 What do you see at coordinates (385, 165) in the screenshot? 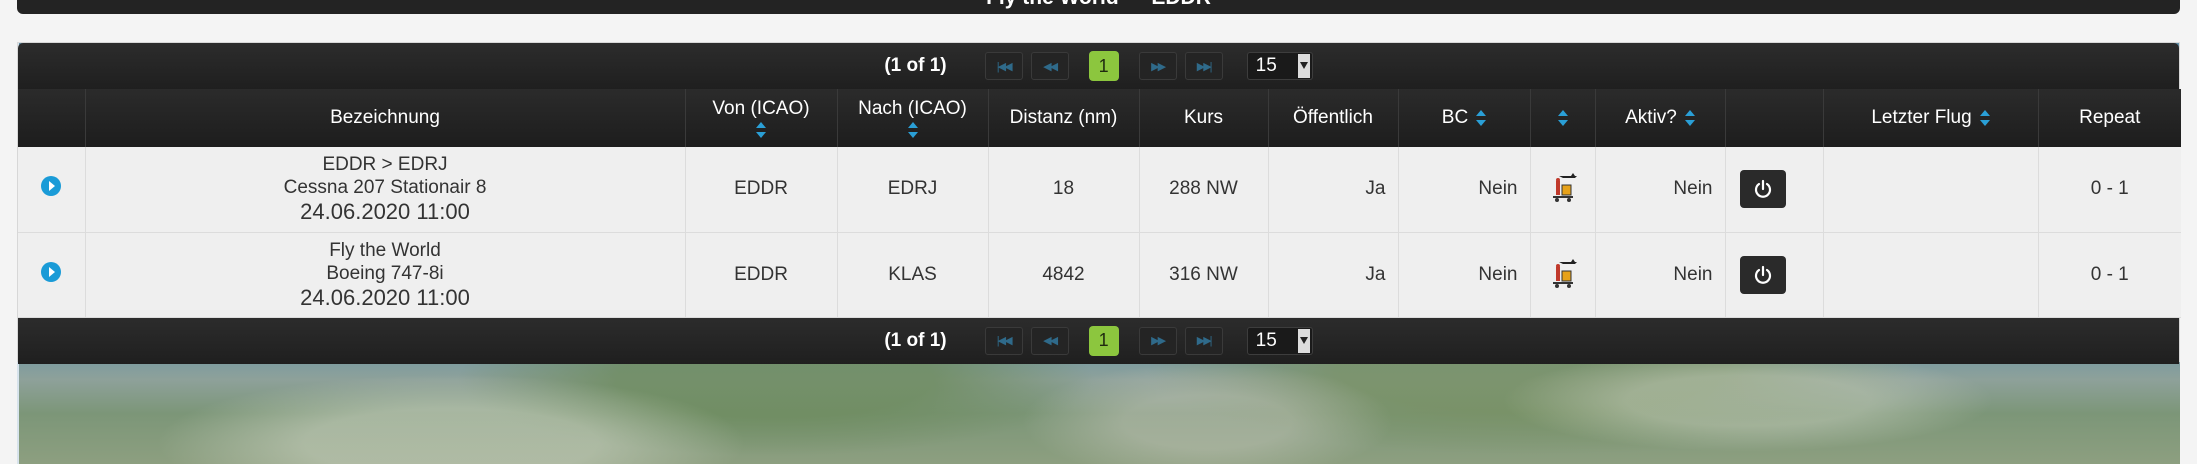
I see `flight-route: EDDR > EDRJ` at bounding box center [385, 165].